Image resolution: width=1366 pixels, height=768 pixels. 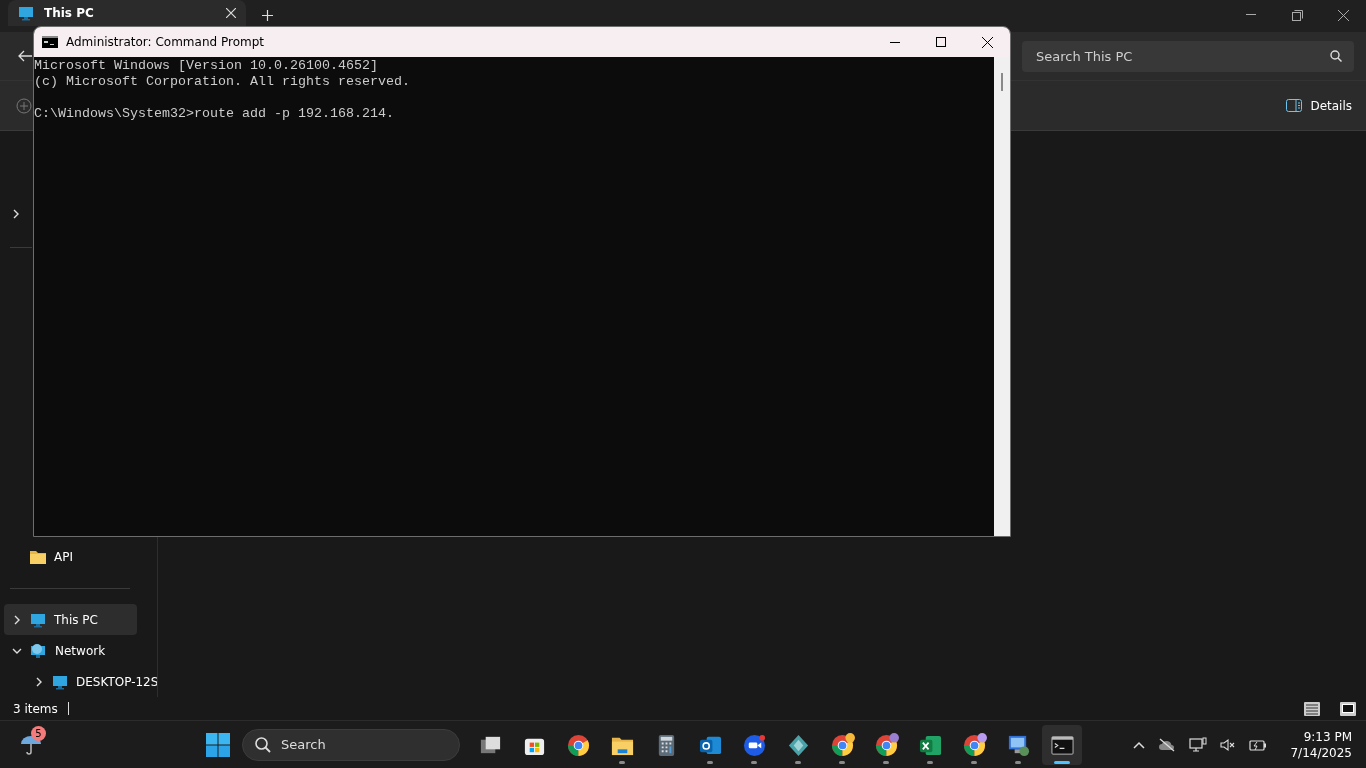 What do you see at coordinates (1258, 744) in the screenshot?
I see `battery-icon` at bounding box center [1258, 744].